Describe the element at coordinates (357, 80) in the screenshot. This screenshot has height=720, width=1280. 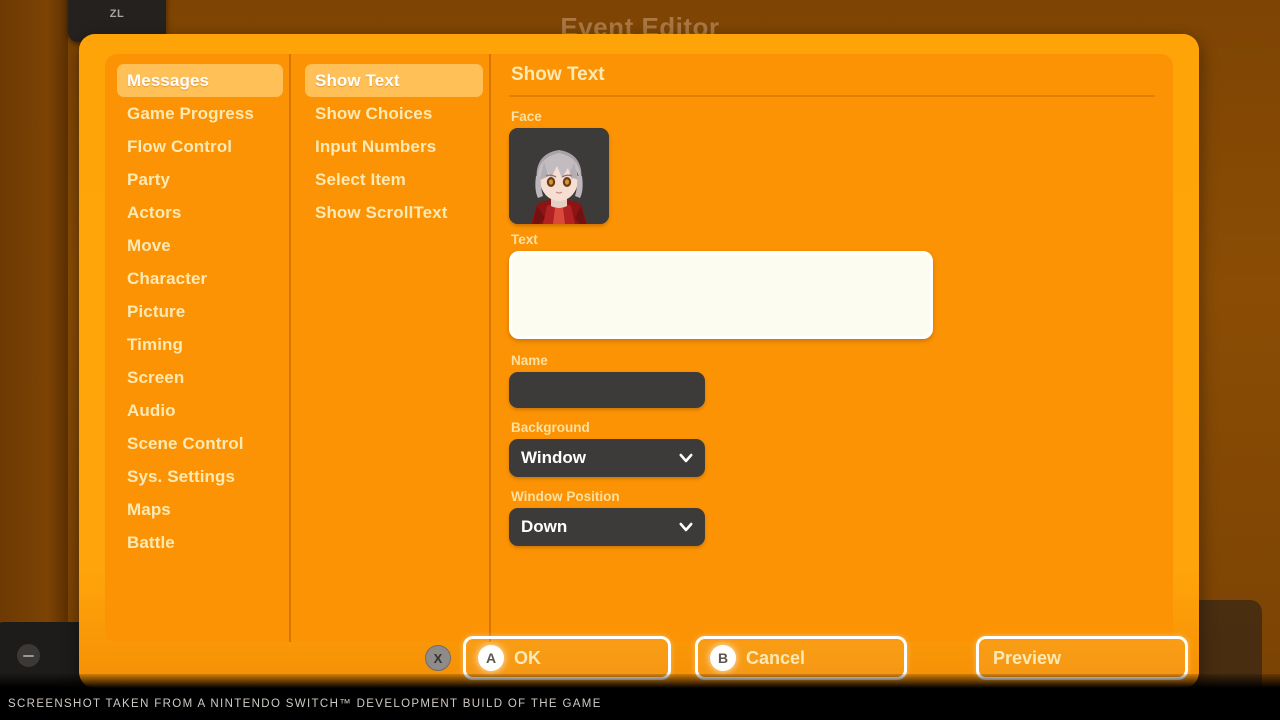
I see `command-item-label: Show Text` at that location.